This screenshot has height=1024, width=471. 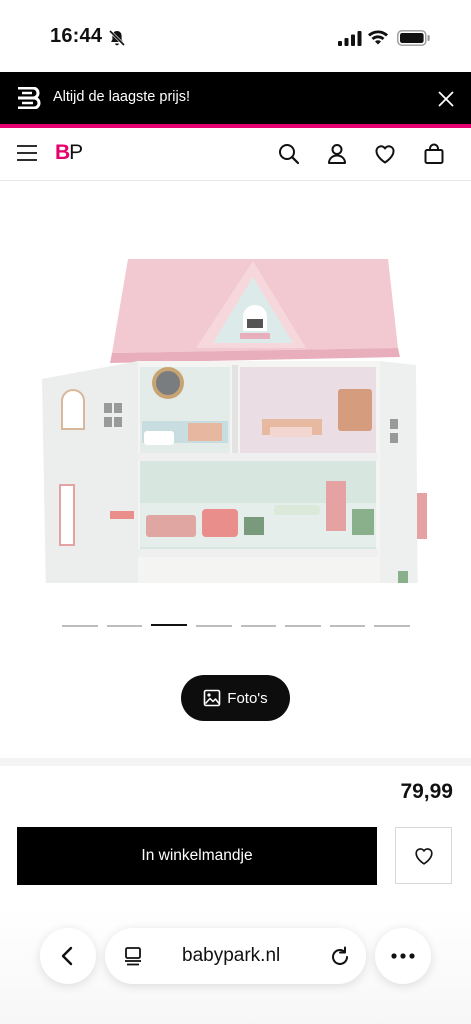 I want to click on chevron-left-icon, so click(x=67, y=956).